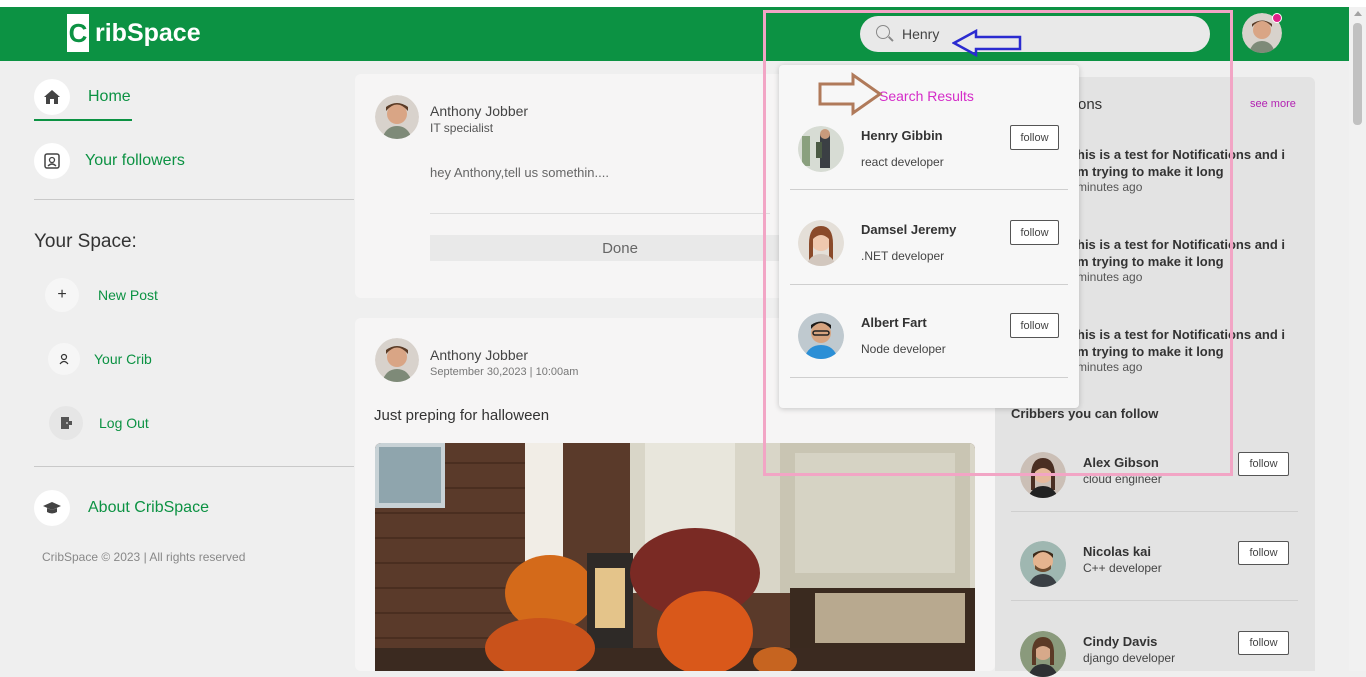 Image resolution: width=1366 pixels, height=677 pixels. What do you see at coordinates (1358, 13) in the screenshot?
I see `scroll-up-icon` at bounding box center [1358, 13].